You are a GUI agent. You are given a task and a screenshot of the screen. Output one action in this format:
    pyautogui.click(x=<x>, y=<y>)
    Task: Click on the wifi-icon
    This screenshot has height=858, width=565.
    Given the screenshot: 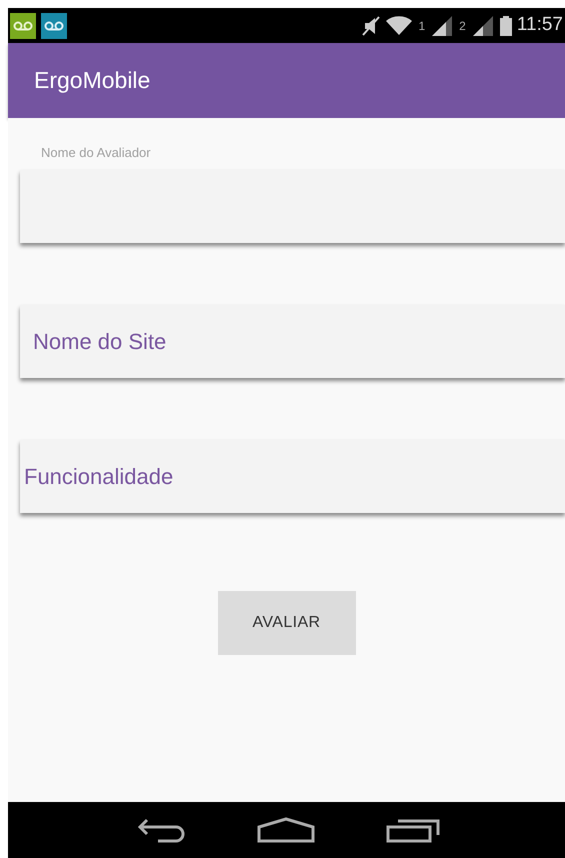 What is the action you would take?
    pyautogui.click(x=399, y=25)
    